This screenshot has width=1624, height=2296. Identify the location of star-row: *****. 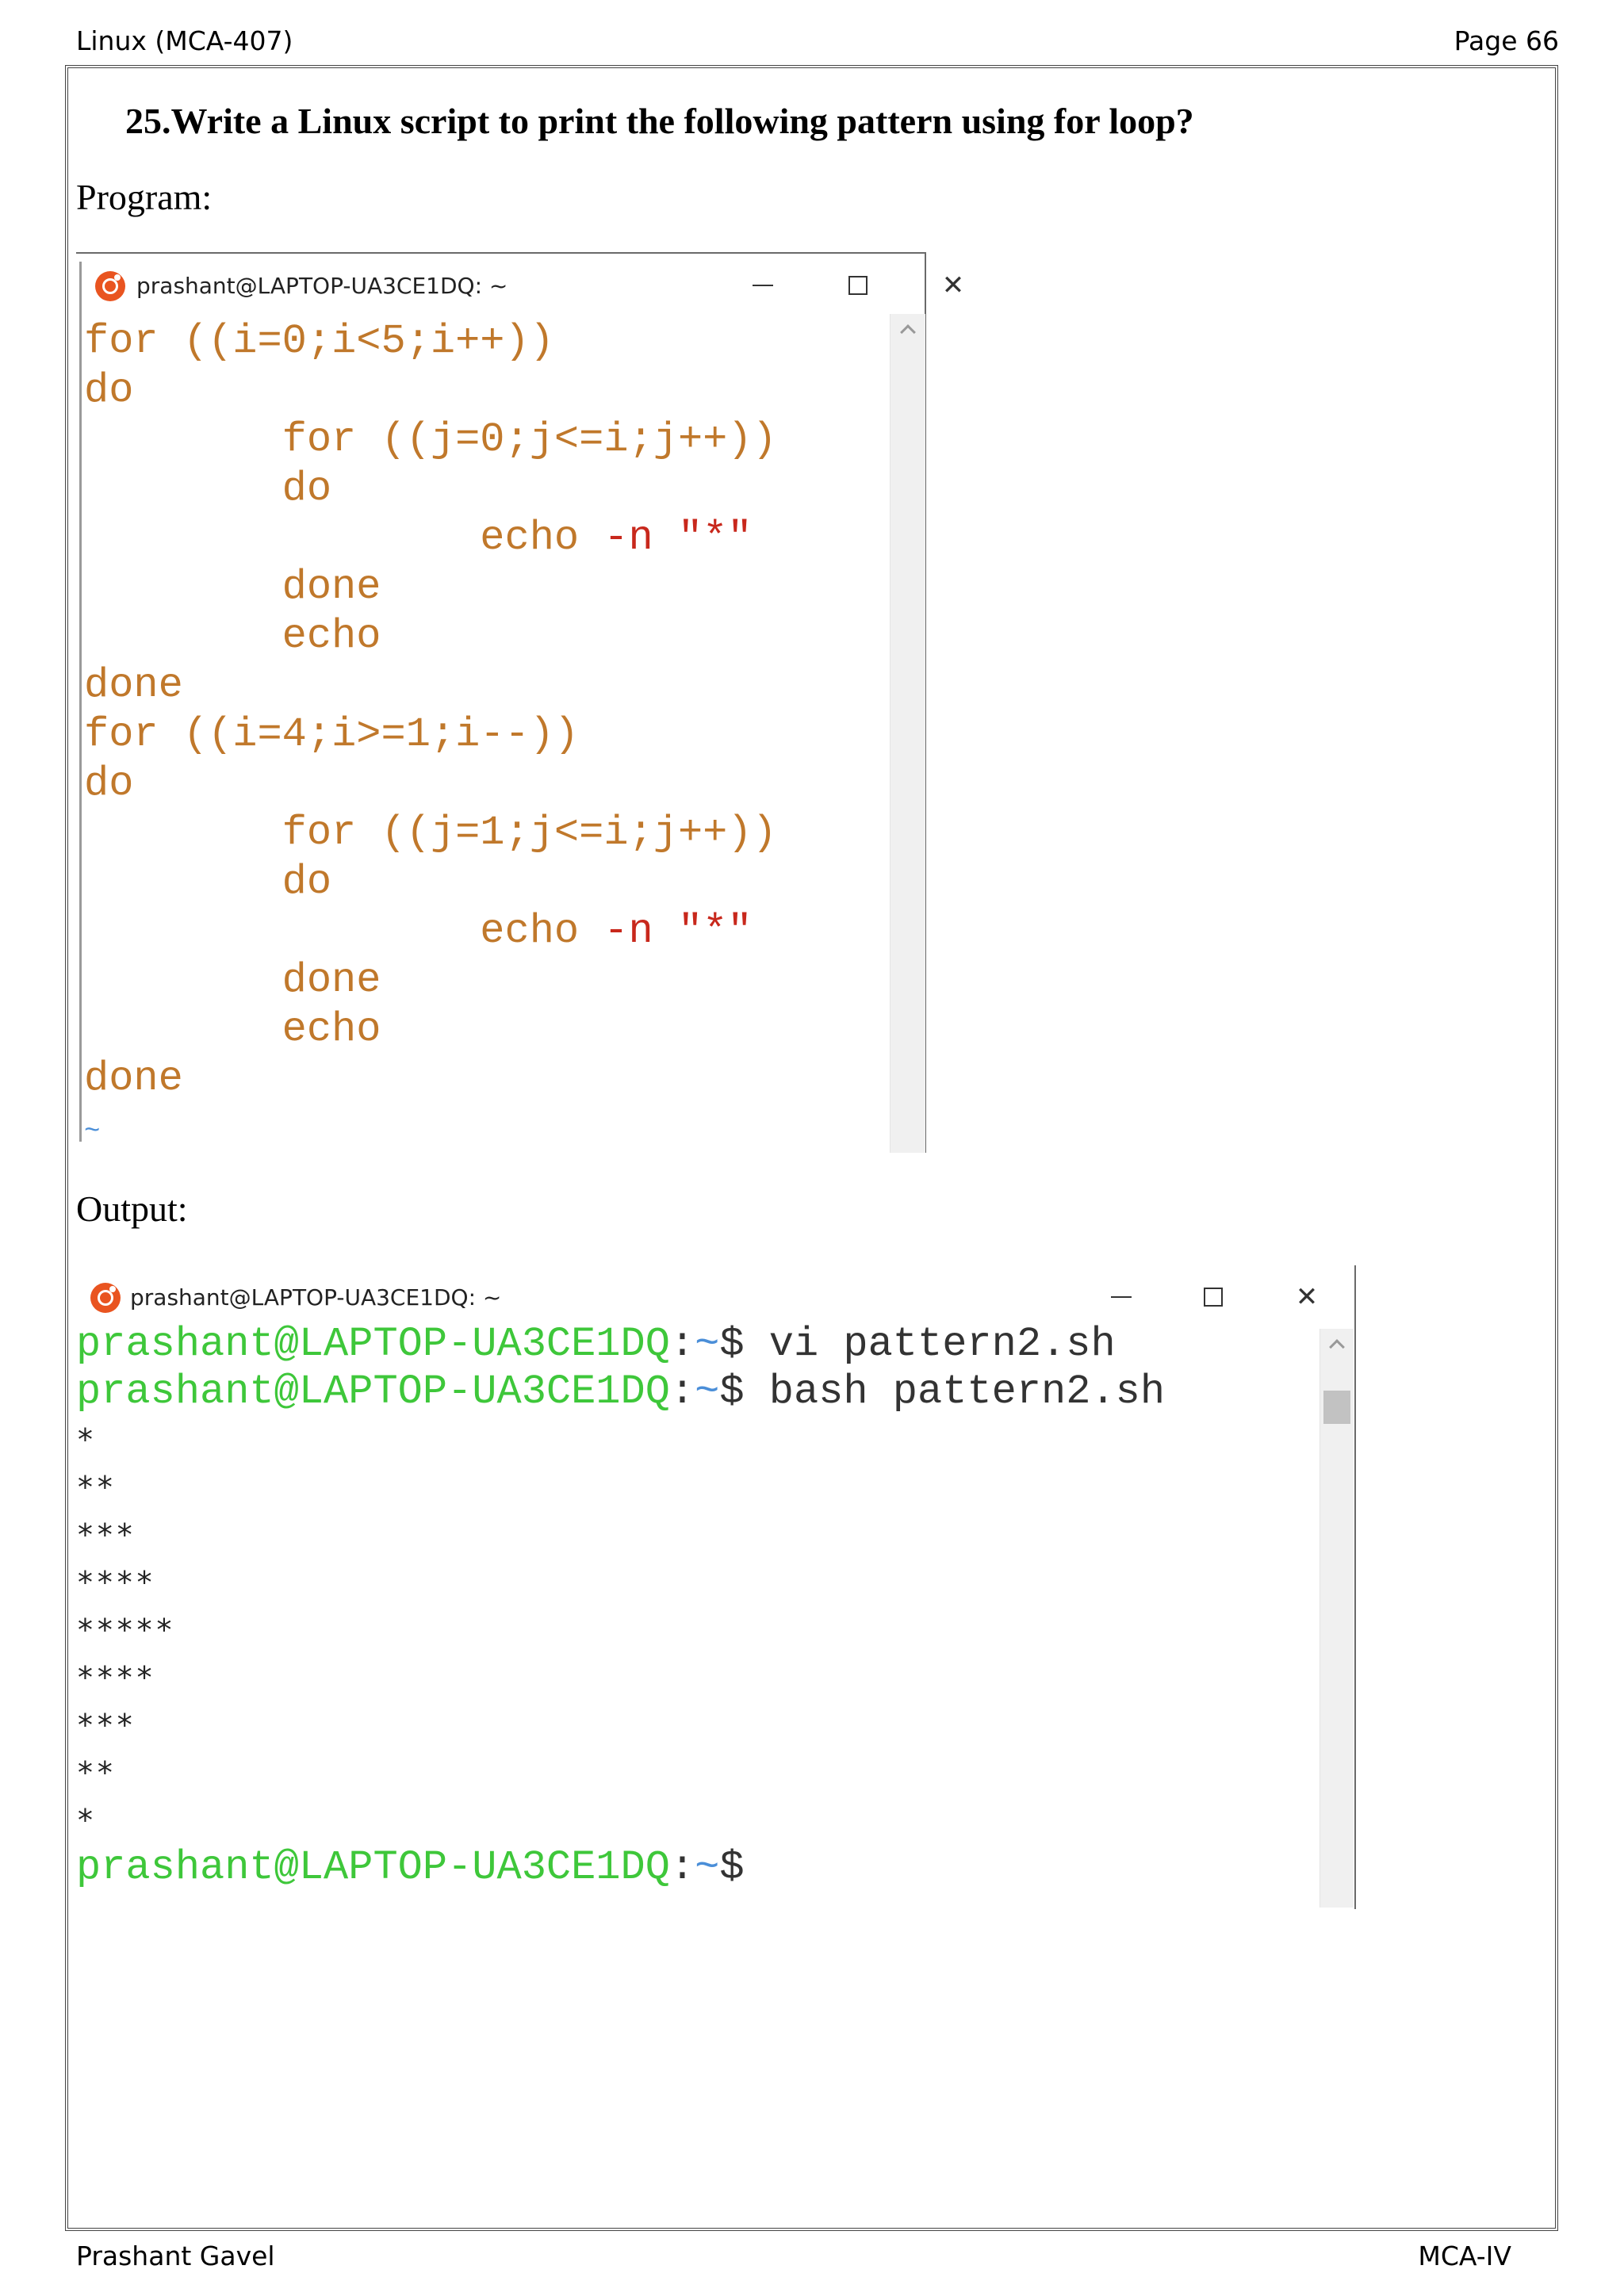
(125, 1630).